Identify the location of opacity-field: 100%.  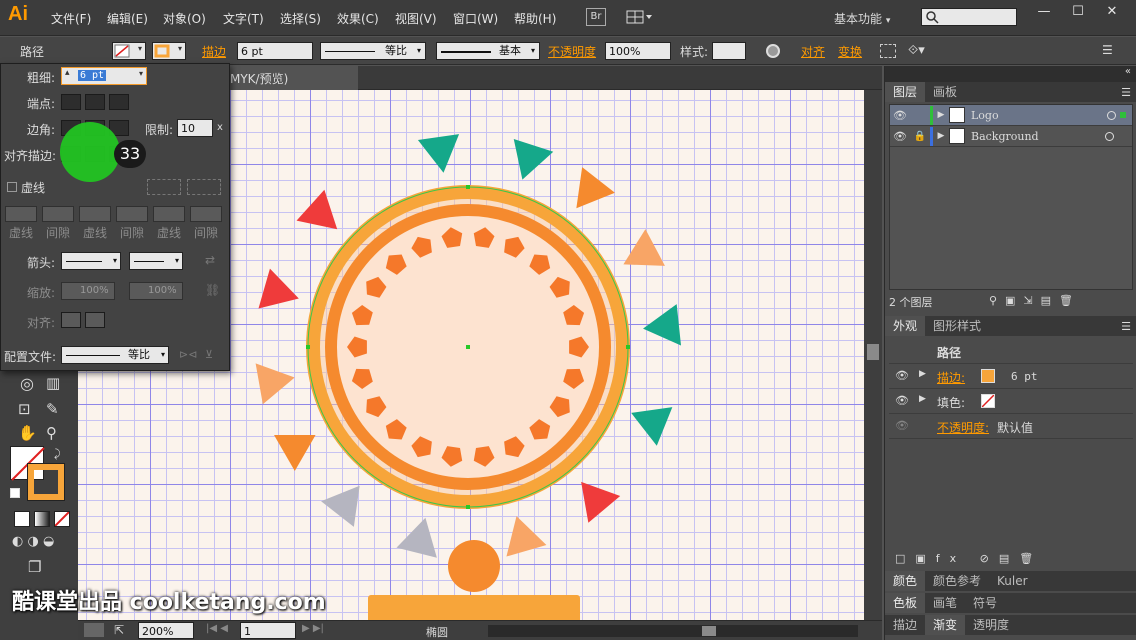
(638, 51).